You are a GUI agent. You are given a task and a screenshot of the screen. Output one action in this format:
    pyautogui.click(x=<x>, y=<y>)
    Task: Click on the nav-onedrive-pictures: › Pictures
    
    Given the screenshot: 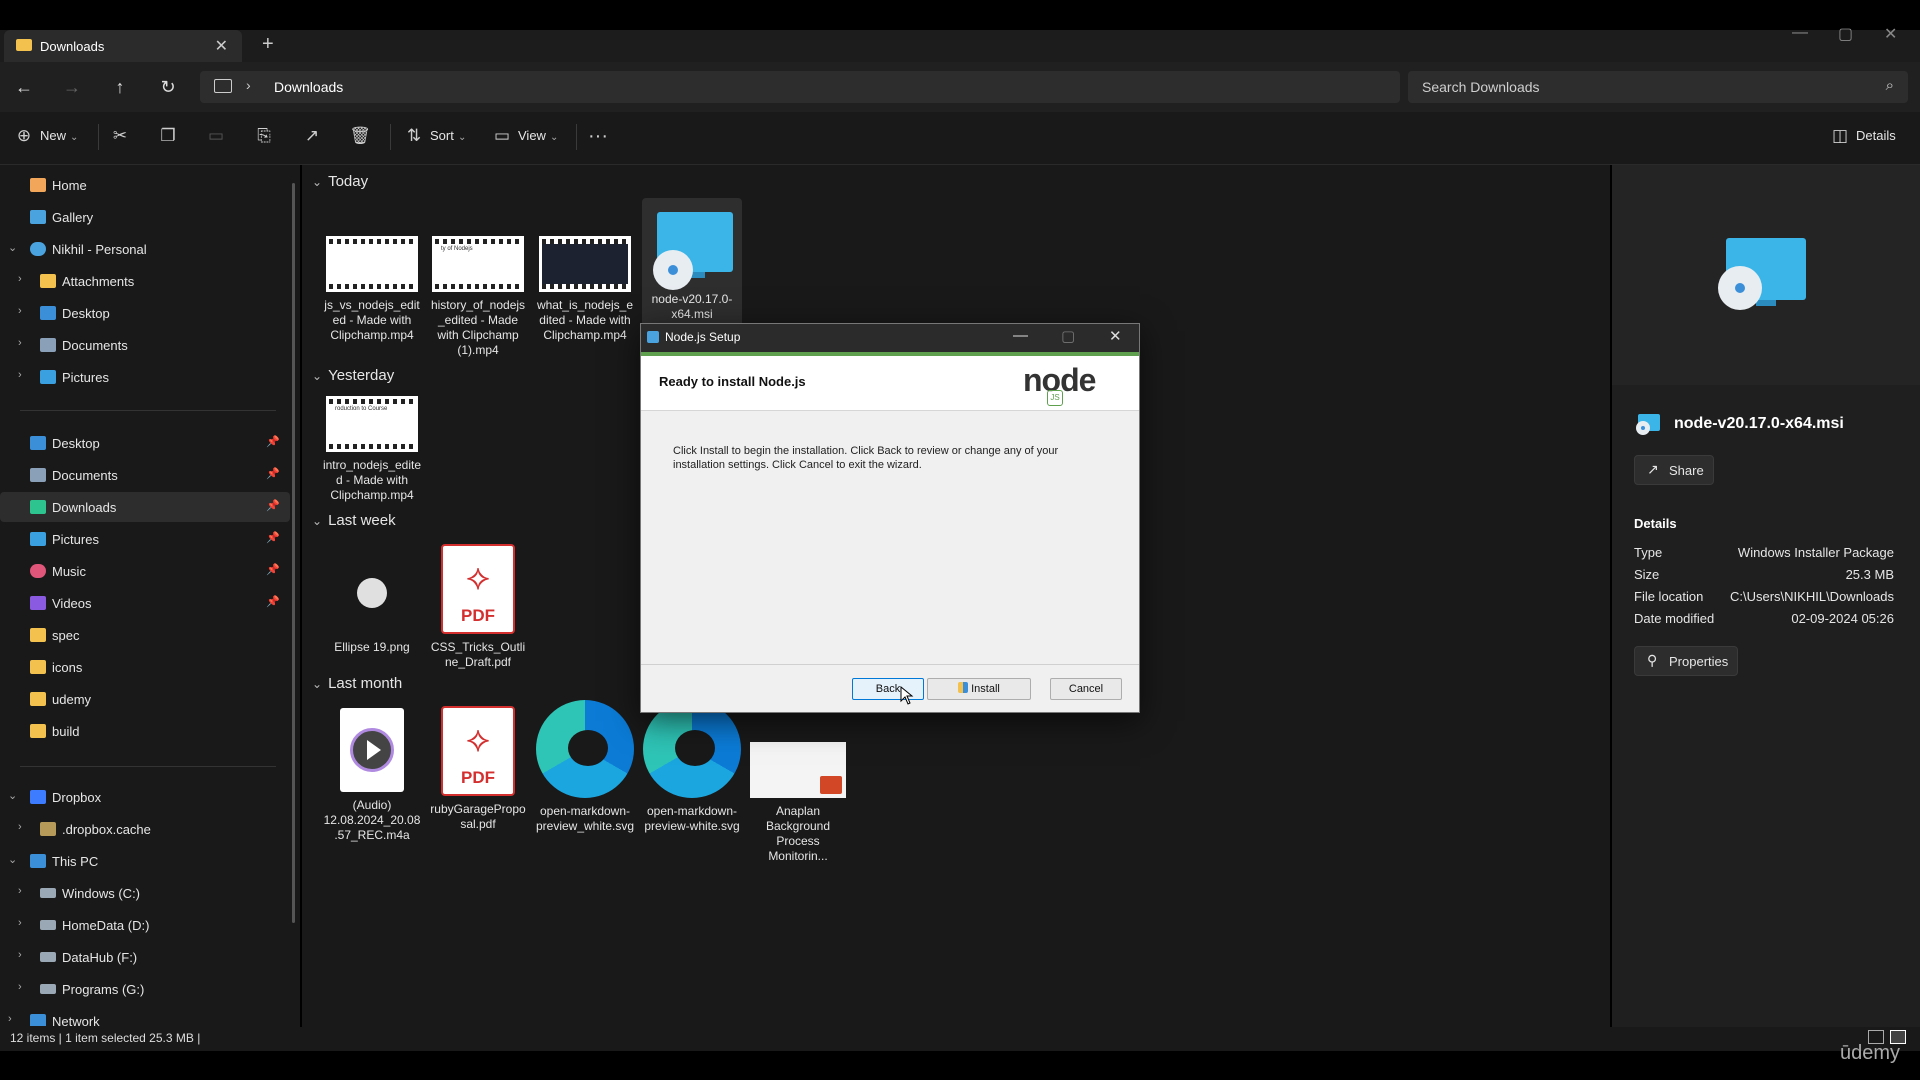 What is the action you would take?
    pyautogui.click(x=145, y=377)
    